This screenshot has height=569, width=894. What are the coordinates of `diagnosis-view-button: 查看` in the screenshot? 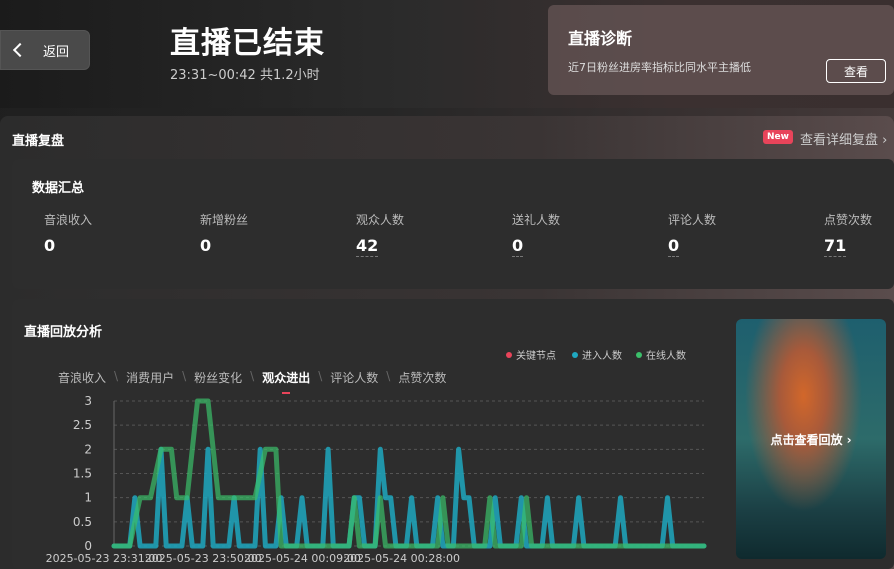 It's located at (856, 71).